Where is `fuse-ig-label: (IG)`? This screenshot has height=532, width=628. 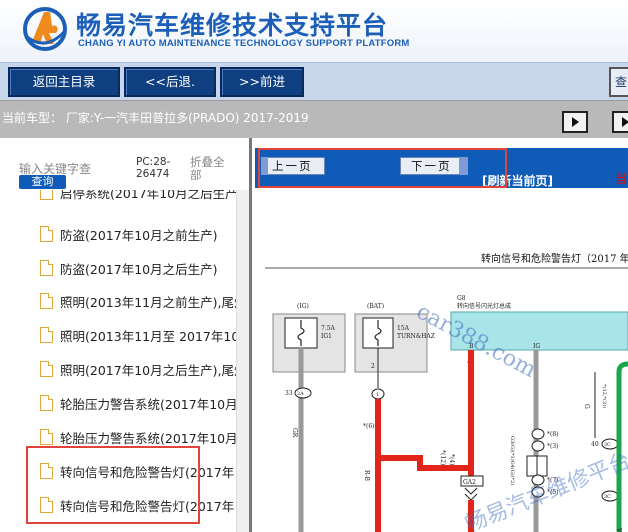 fuse-ig-label: (IG) is located at coordinates (303, 306).